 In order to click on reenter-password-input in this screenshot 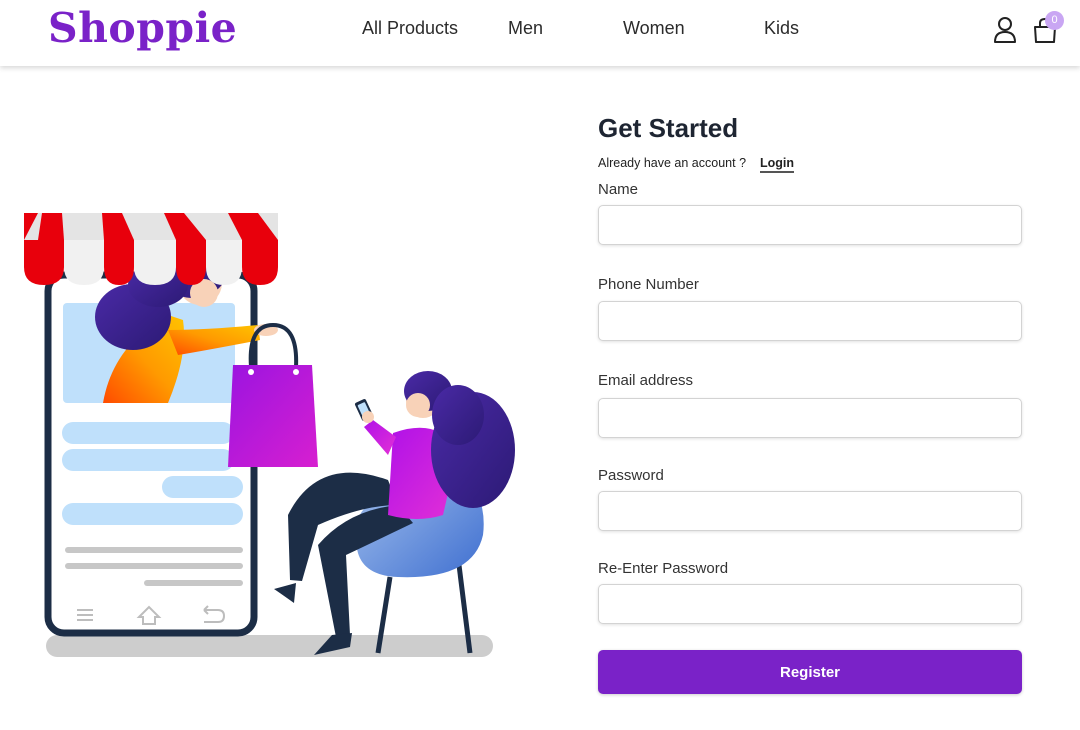, I will do `click(810, 604)`.